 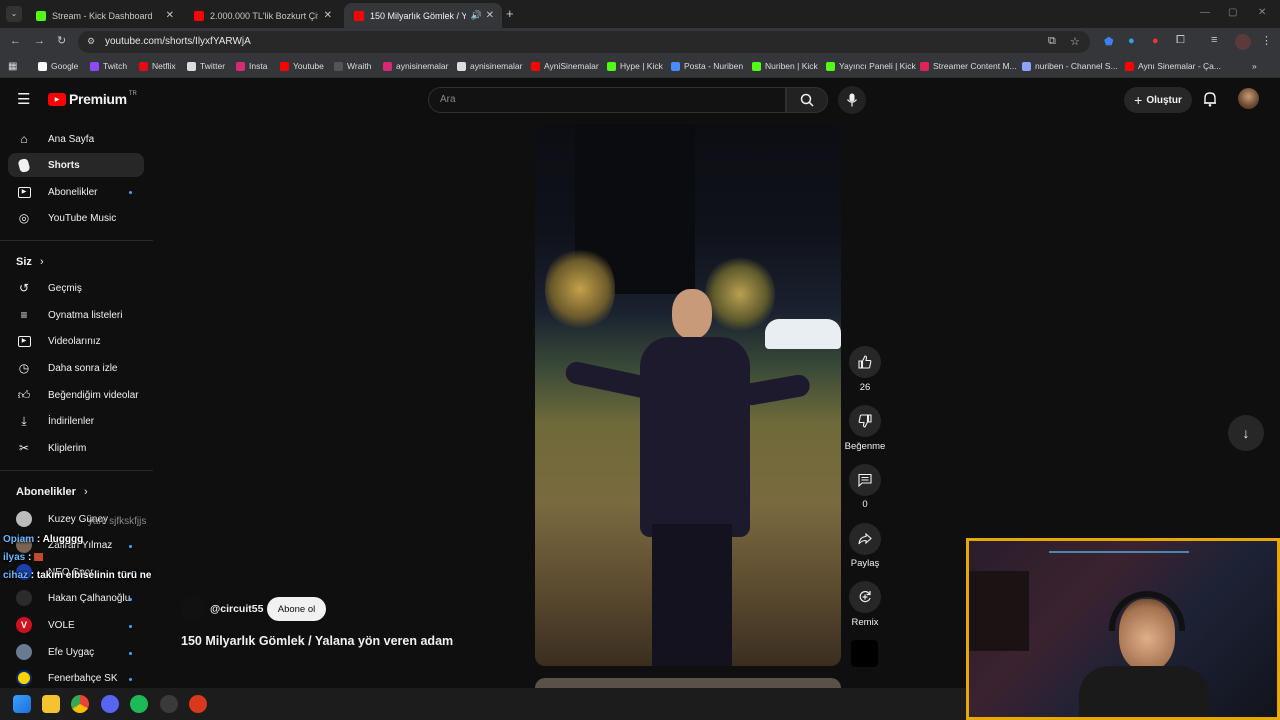 I want to click on dislike-button, so click(x=865, y=421).